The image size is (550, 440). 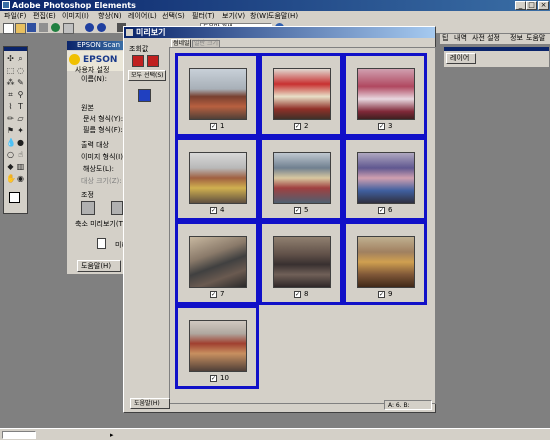 I want to click on menu-edit: 편집(E), so click(x=44, y=16).